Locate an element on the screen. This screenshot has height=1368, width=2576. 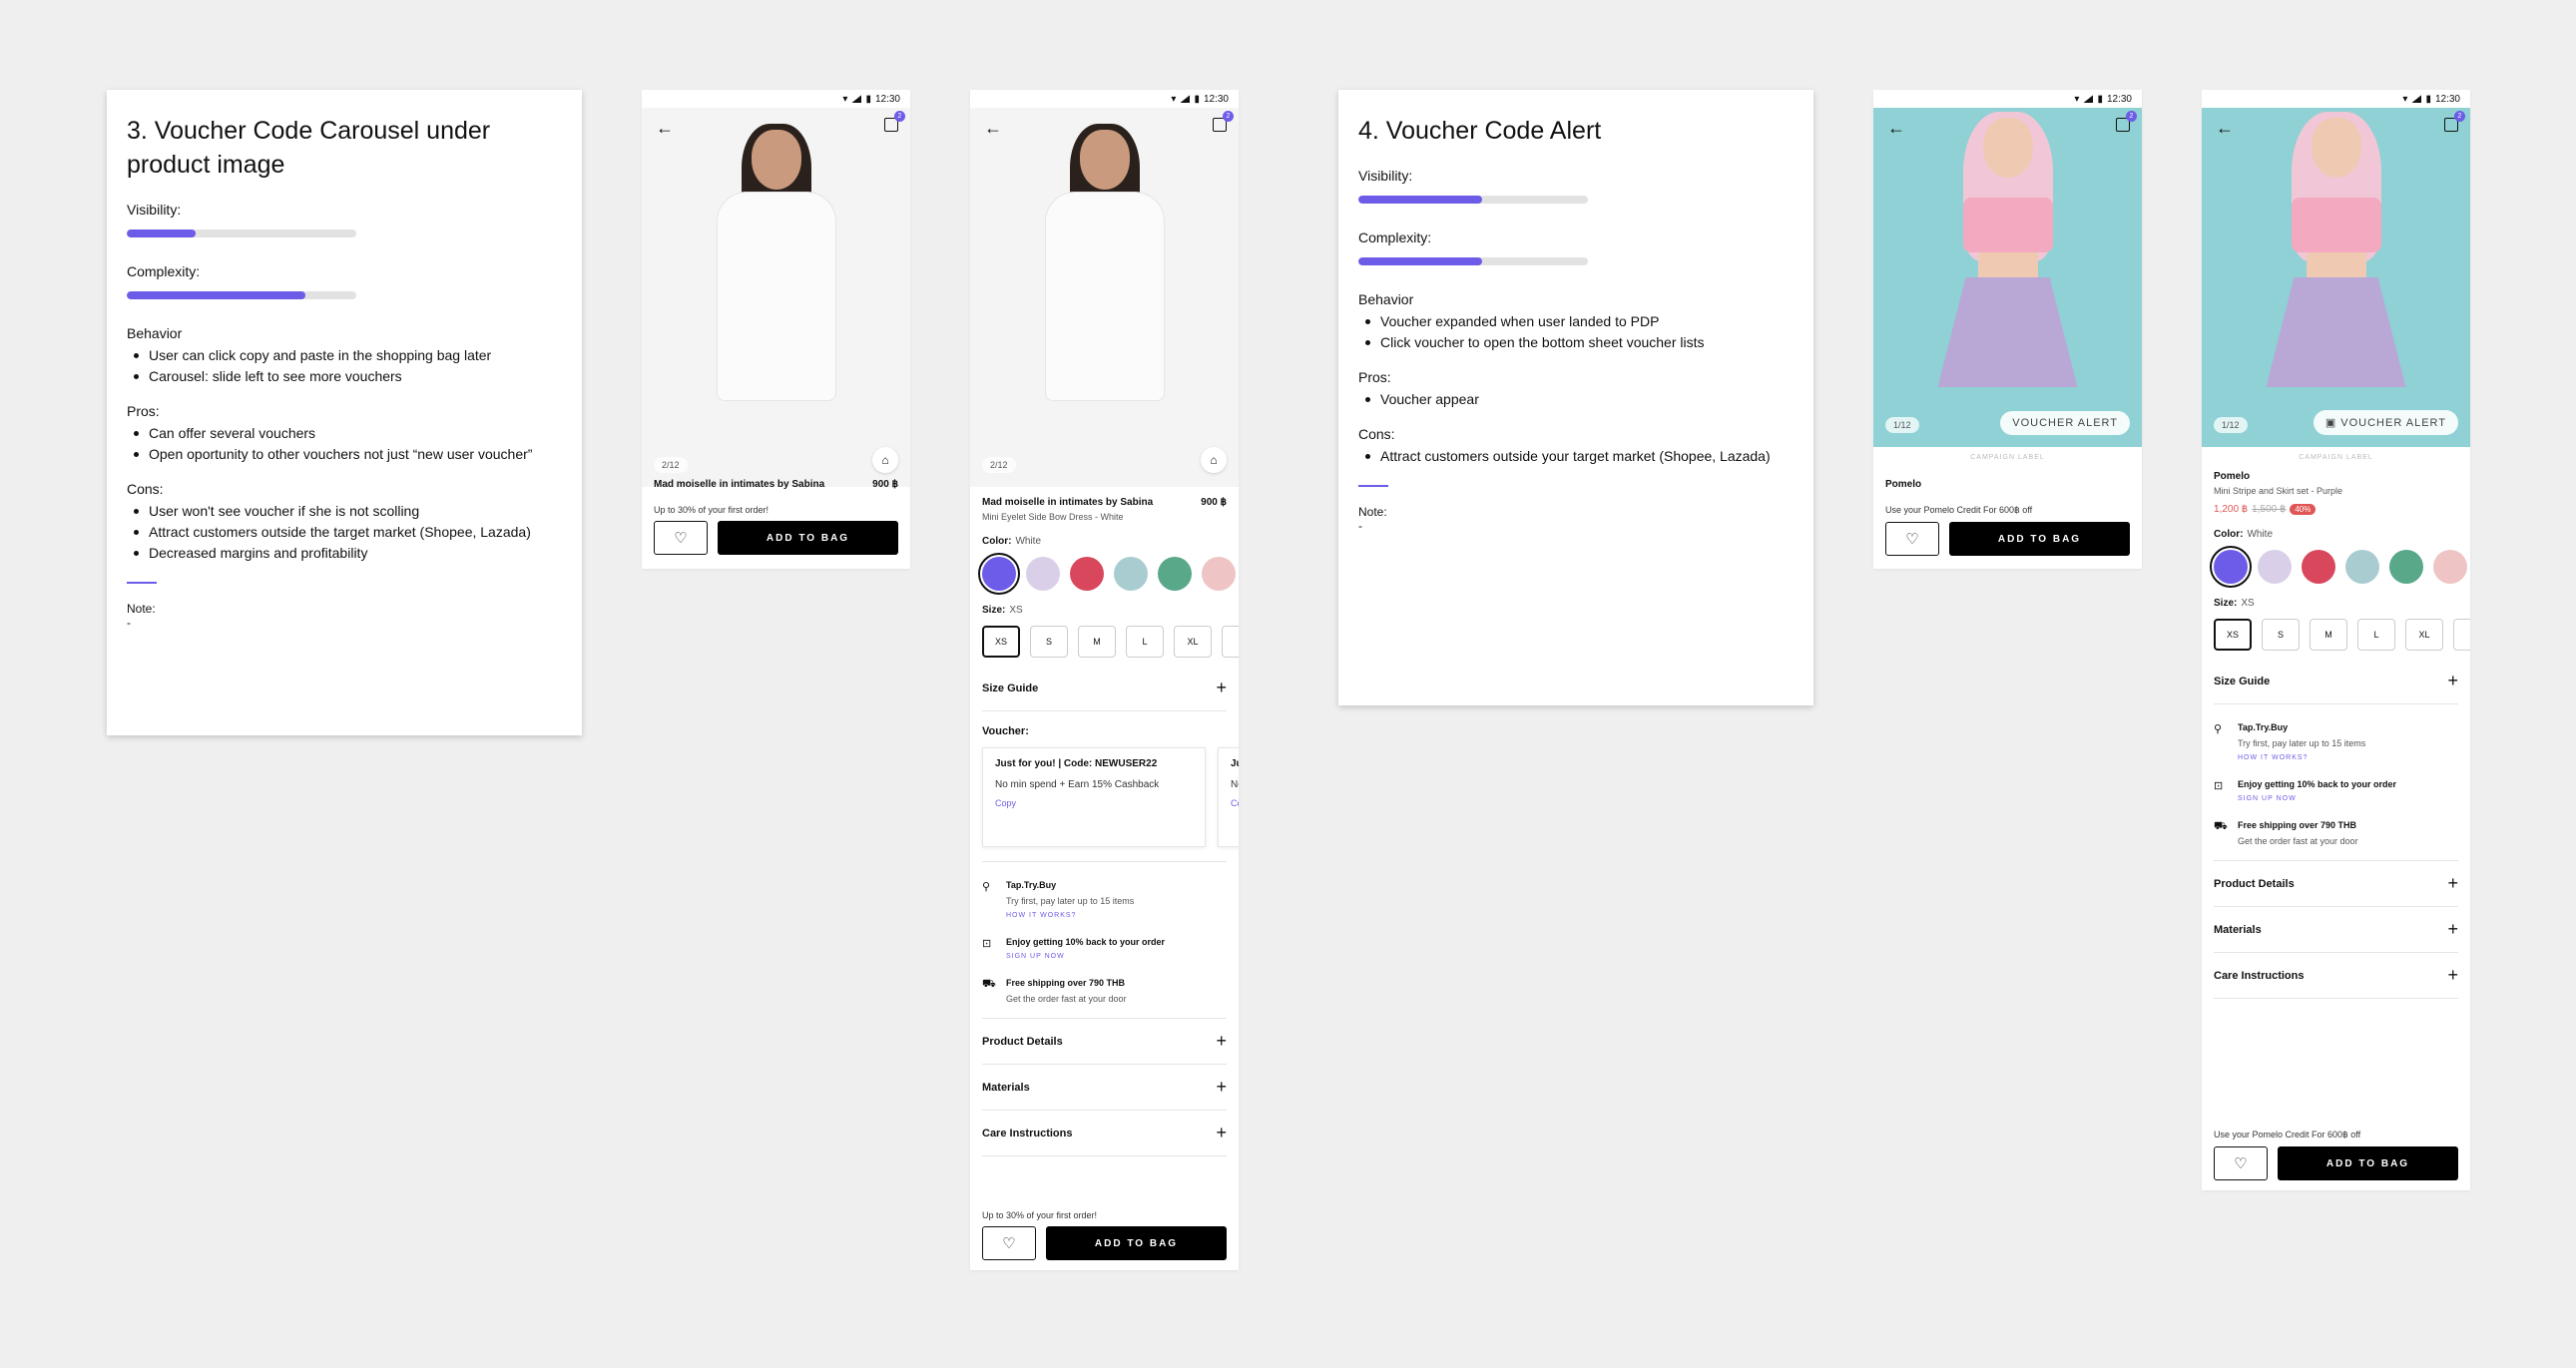
visibility-fill is located at coordinates (1421, 200).